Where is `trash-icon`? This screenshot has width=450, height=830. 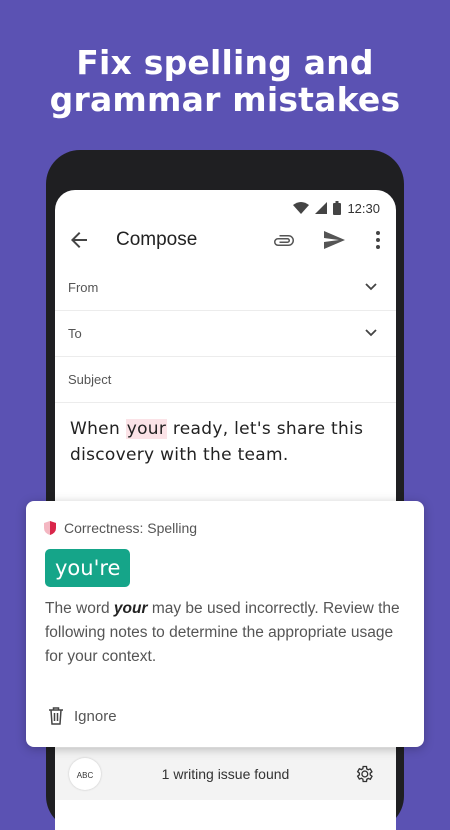 trash-icon is located at coordinates (56, 716).